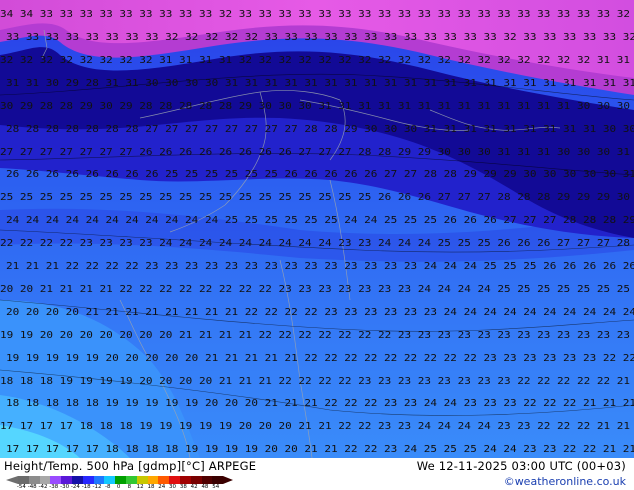  What do you see at coordinates (86, 487) in the screenshot?
I see `colorbar-label: -18` at bounding box center [86, 487].